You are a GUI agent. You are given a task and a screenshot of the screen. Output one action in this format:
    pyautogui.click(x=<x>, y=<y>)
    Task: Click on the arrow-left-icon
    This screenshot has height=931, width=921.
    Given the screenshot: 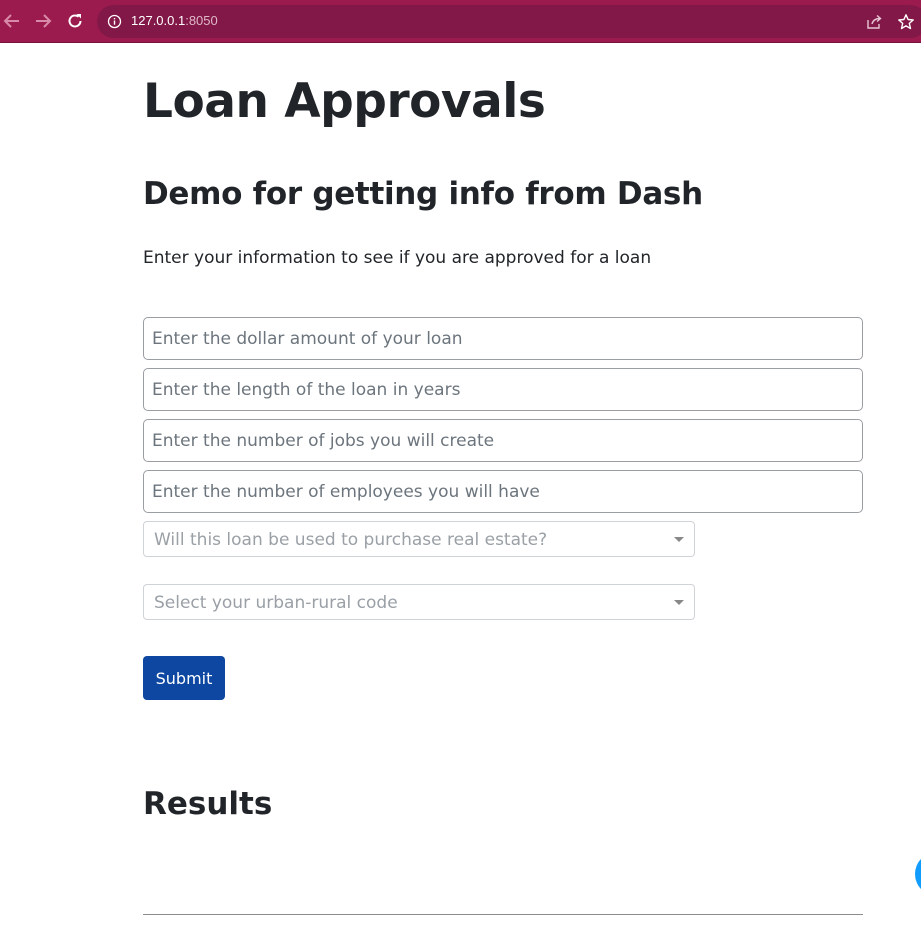 What is the action you would take?
    pyautogui.click(x=11, y=21)
    